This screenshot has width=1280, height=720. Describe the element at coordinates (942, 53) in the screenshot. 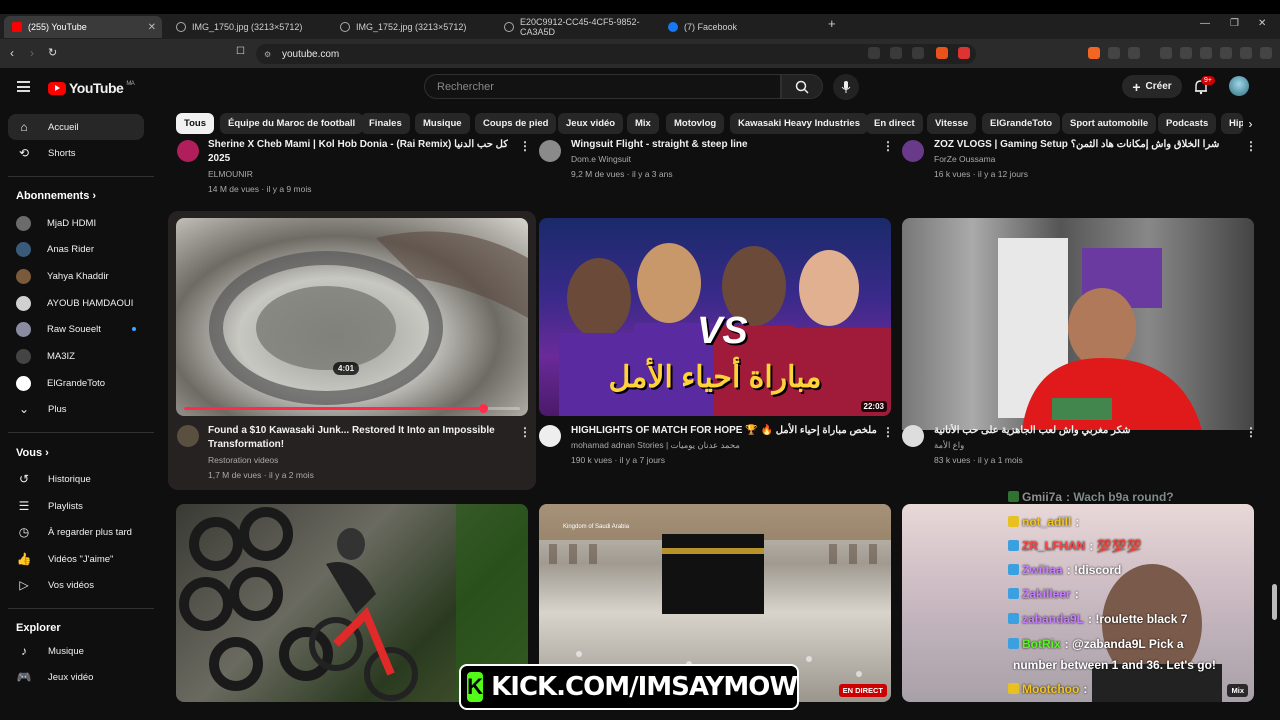

I see `brave-shield-icon` at that location.